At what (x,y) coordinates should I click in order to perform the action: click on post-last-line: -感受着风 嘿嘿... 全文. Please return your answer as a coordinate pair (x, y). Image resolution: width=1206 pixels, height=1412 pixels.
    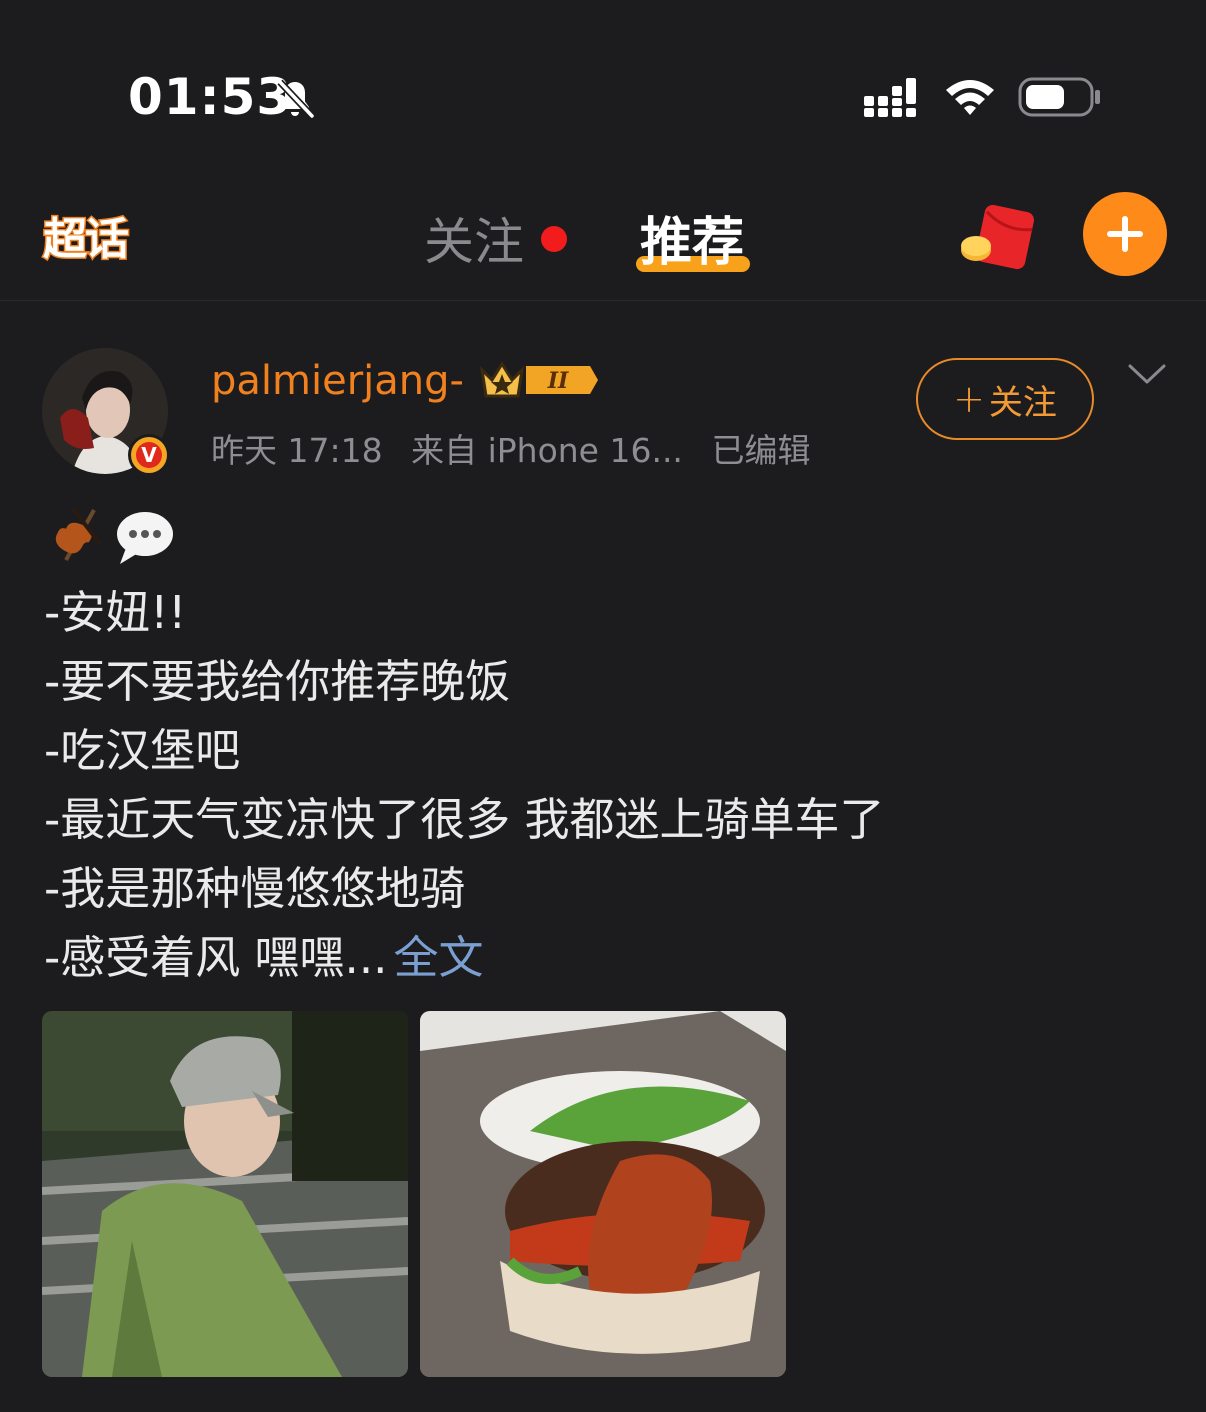
    Looking at the image, I should click on (464, 957).